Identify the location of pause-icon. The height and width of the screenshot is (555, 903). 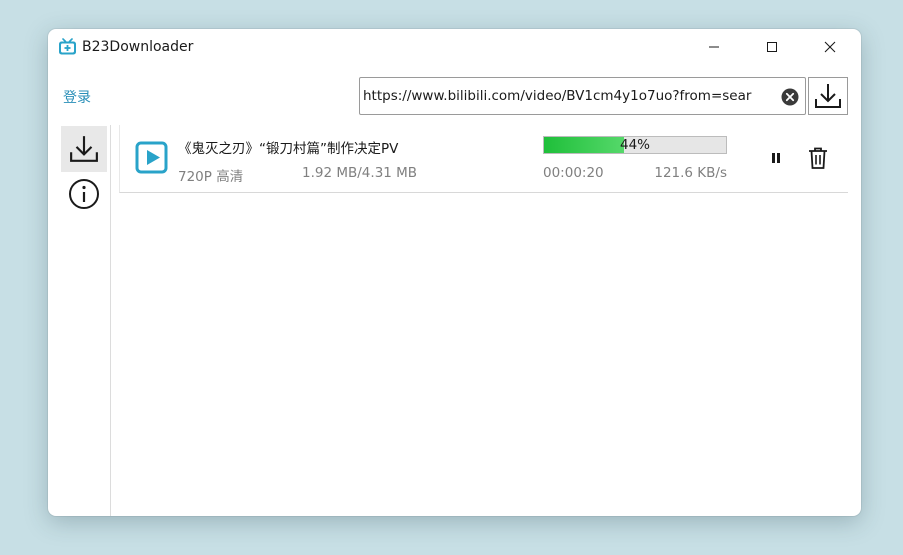
(776, 158).